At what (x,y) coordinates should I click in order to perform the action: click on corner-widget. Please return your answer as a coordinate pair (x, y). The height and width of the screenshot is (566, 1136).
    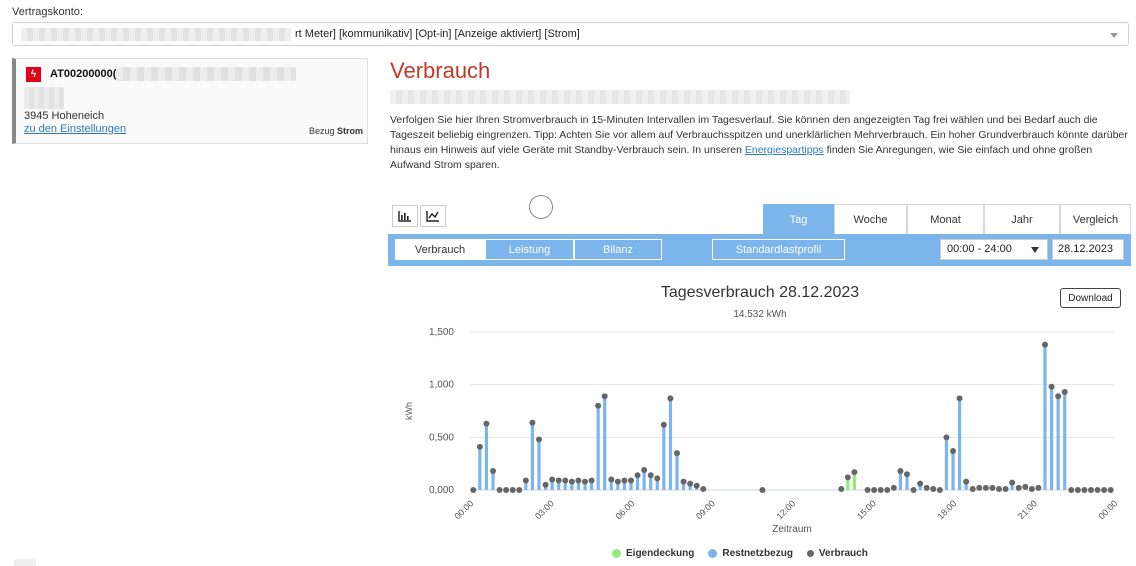
    Looking at the image, I should click on (25, 562).